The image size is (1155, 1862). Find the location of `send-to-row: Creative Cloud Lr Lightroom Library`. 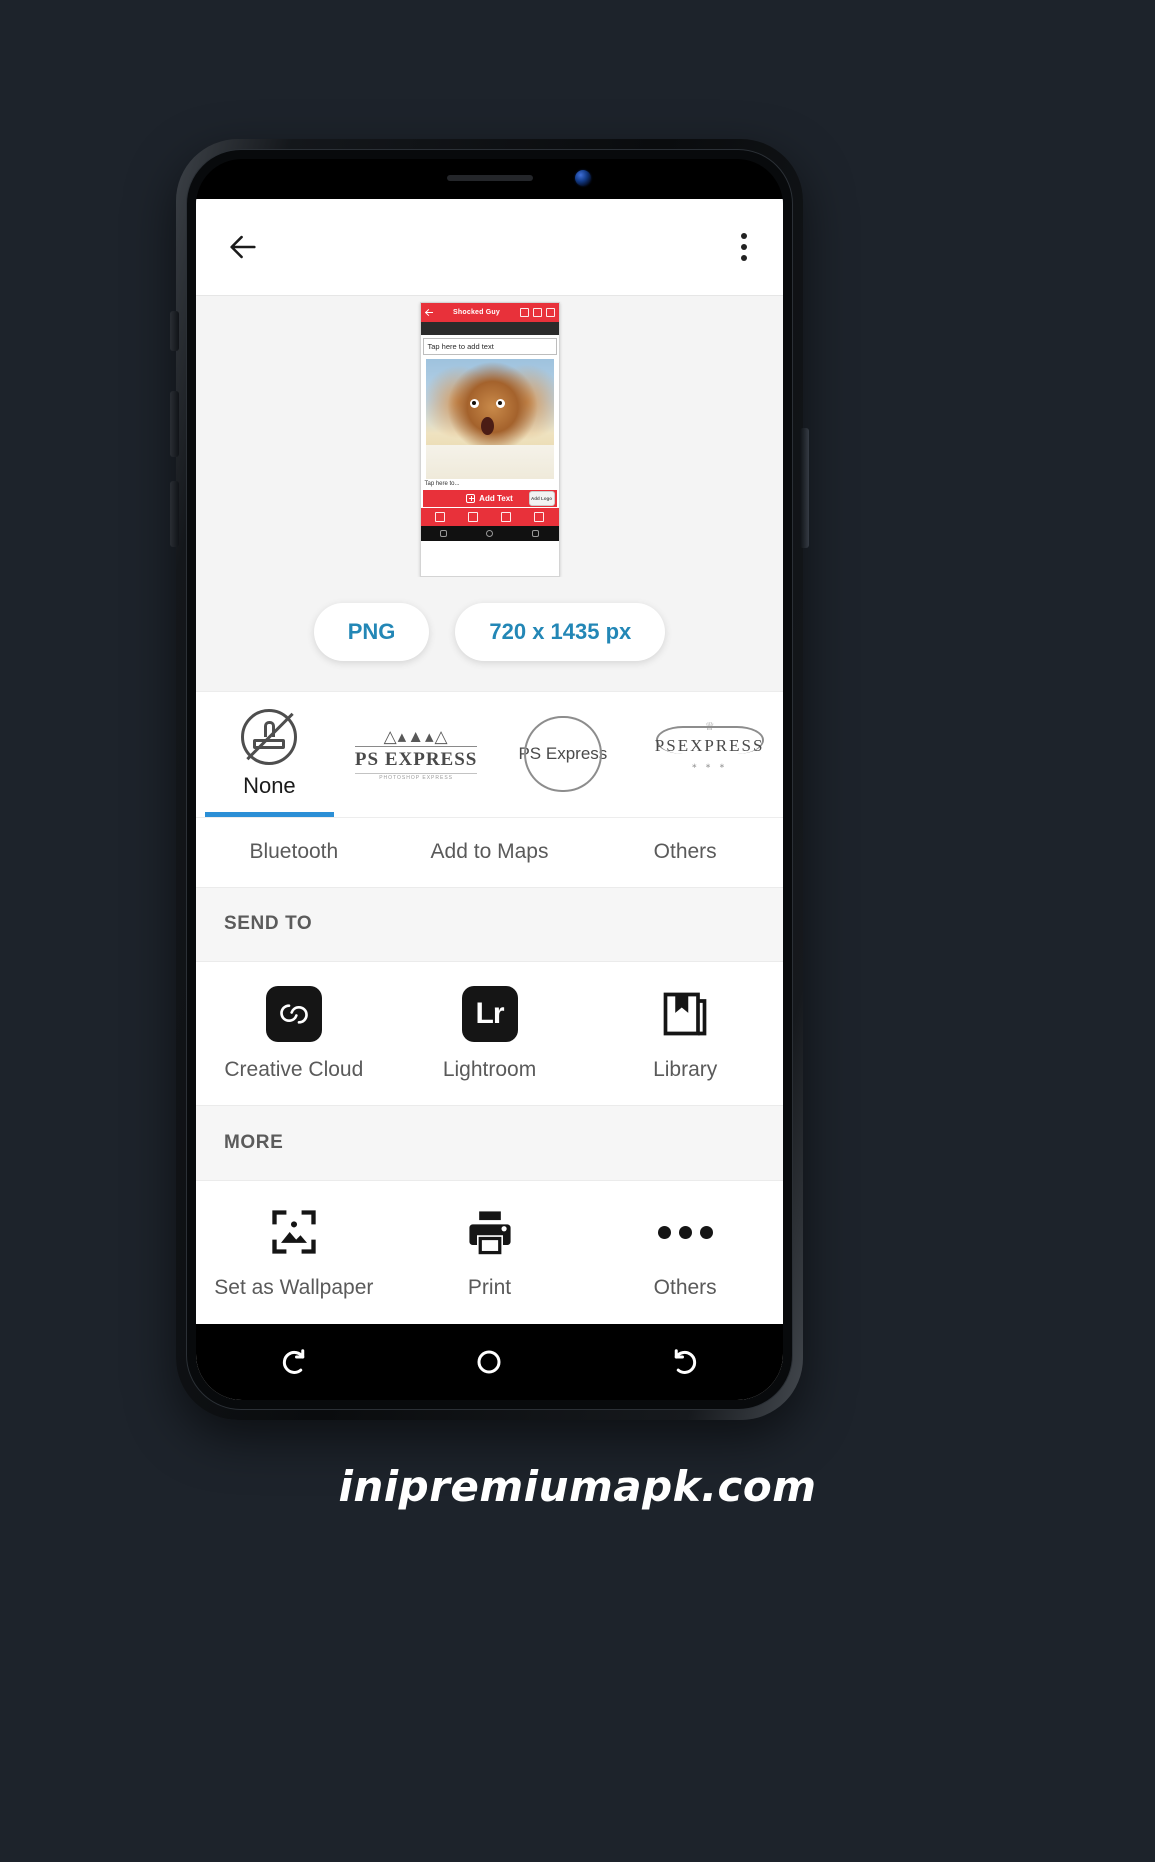

send-to-row: Creative Cloud Lr Lightroom Library is located at coordinates (489, 1034).